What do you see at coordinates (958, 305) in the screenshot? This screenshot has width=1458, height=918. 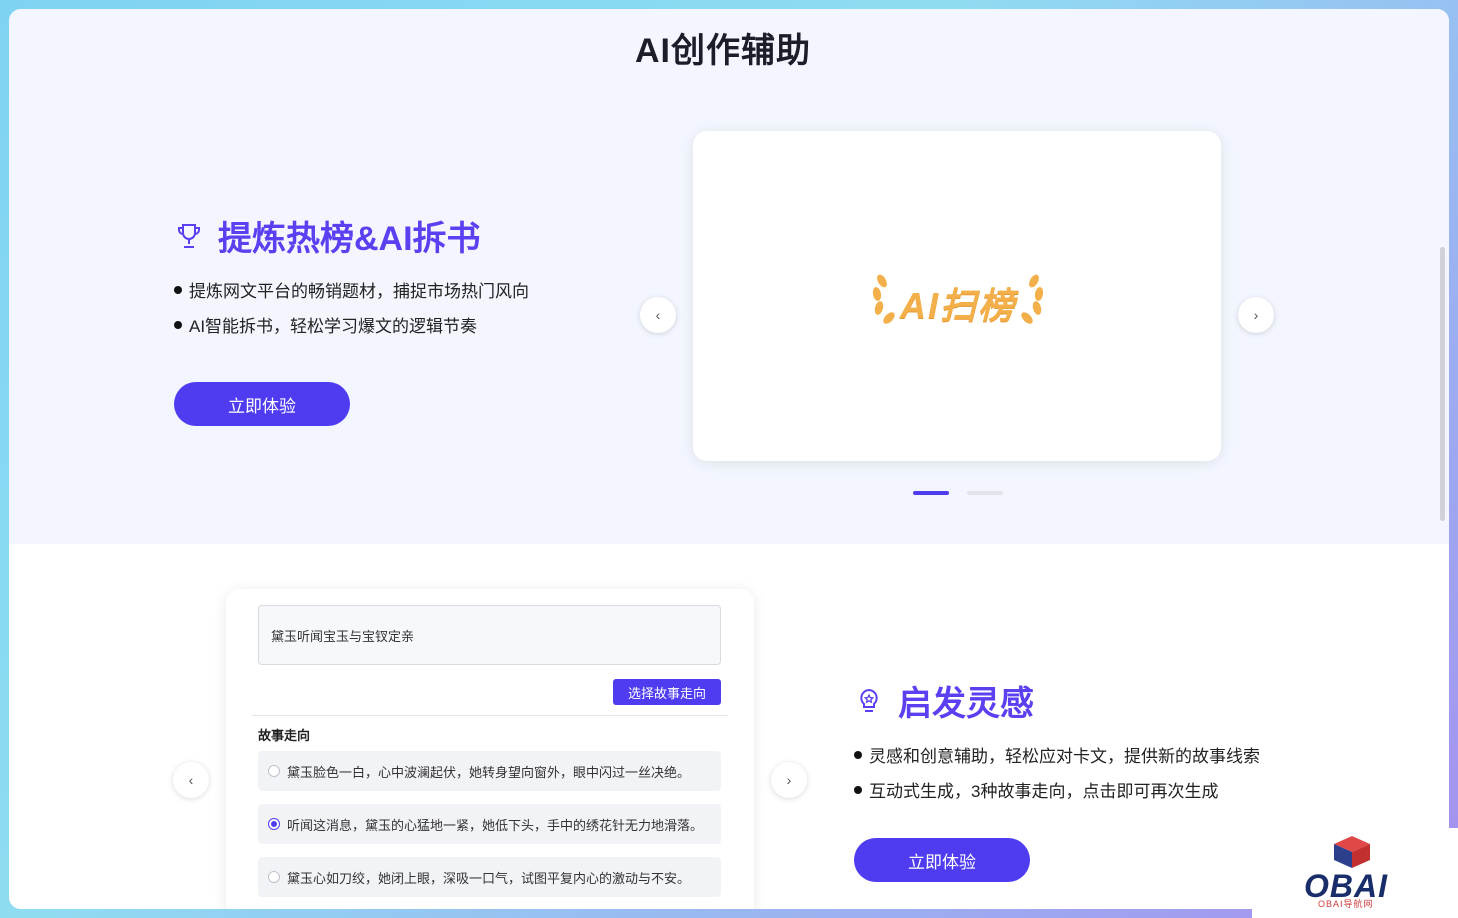 I see `ai-rank-logo-text: AI扫榜` at bounding box center [958, 305].